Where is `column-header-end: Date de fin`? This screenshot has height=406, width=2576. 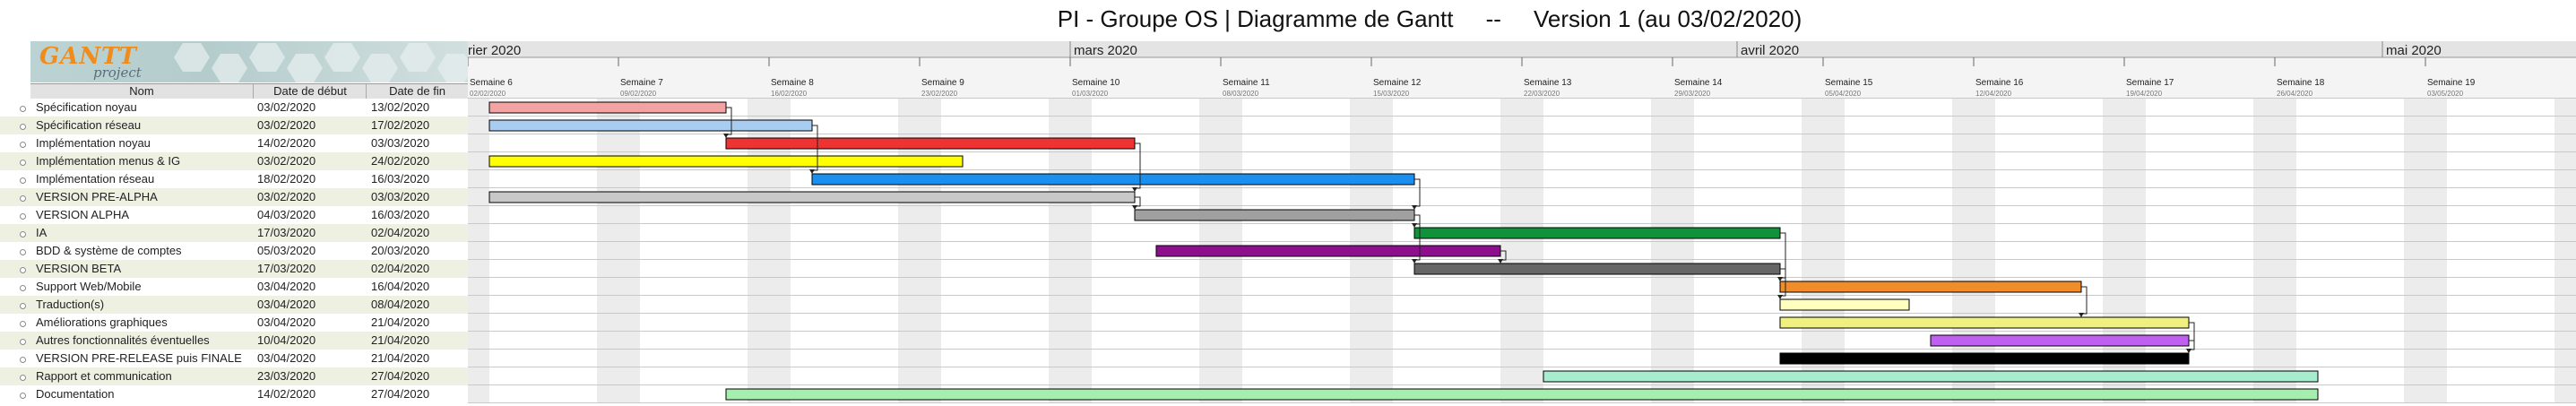 column-header-end: Date de fin is located at coordinates (417, 91).